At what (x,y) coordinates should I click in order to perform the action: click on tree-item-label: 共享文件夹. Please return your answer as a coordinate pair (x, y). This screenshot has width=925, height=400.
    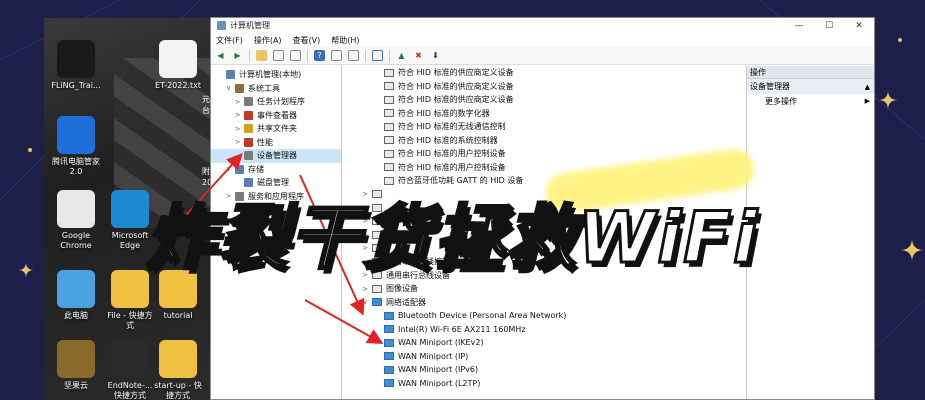
    Looking at the image, I should click on (277, 129).